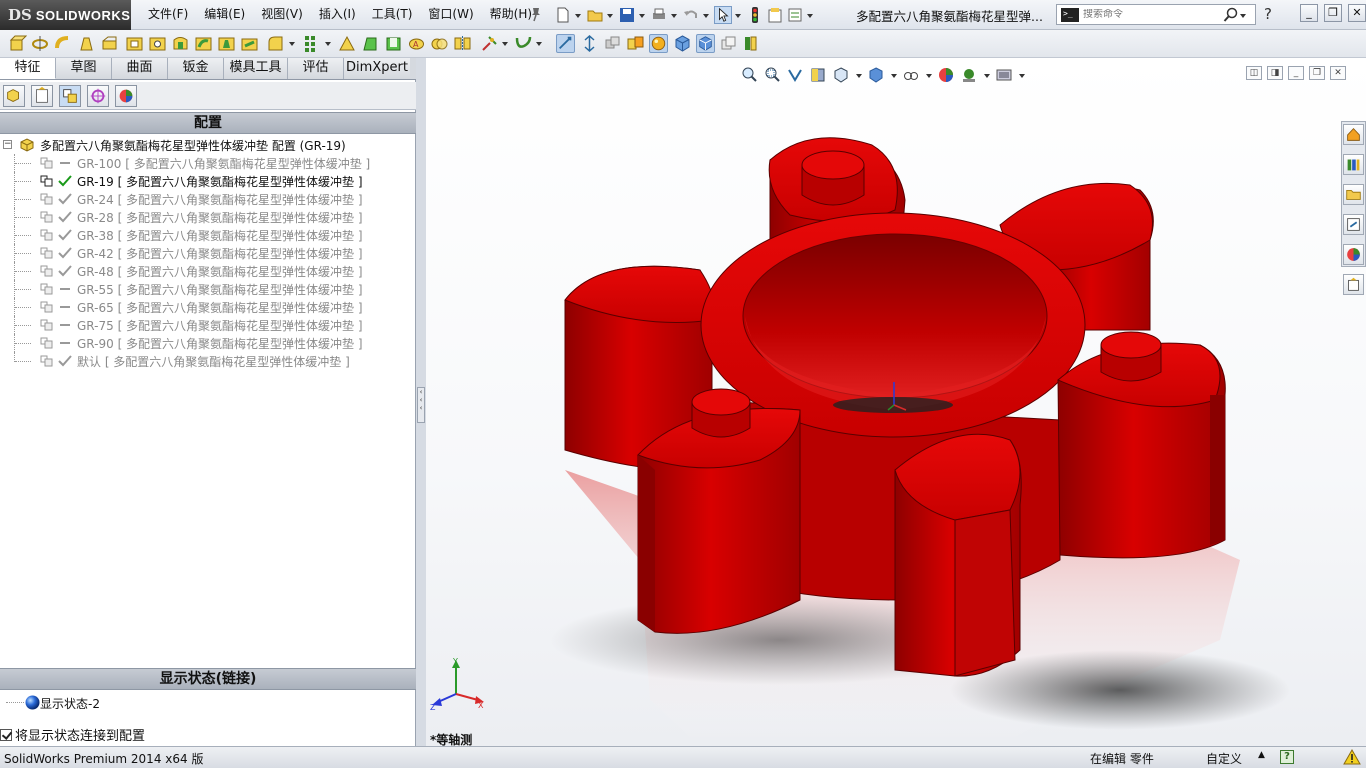 The width and height of the screenshot is (1366, 768). What do you see at coordinates (894, 75) in the screenshot?
I see `display-style-dropdown` at bounding box center [894, 75].